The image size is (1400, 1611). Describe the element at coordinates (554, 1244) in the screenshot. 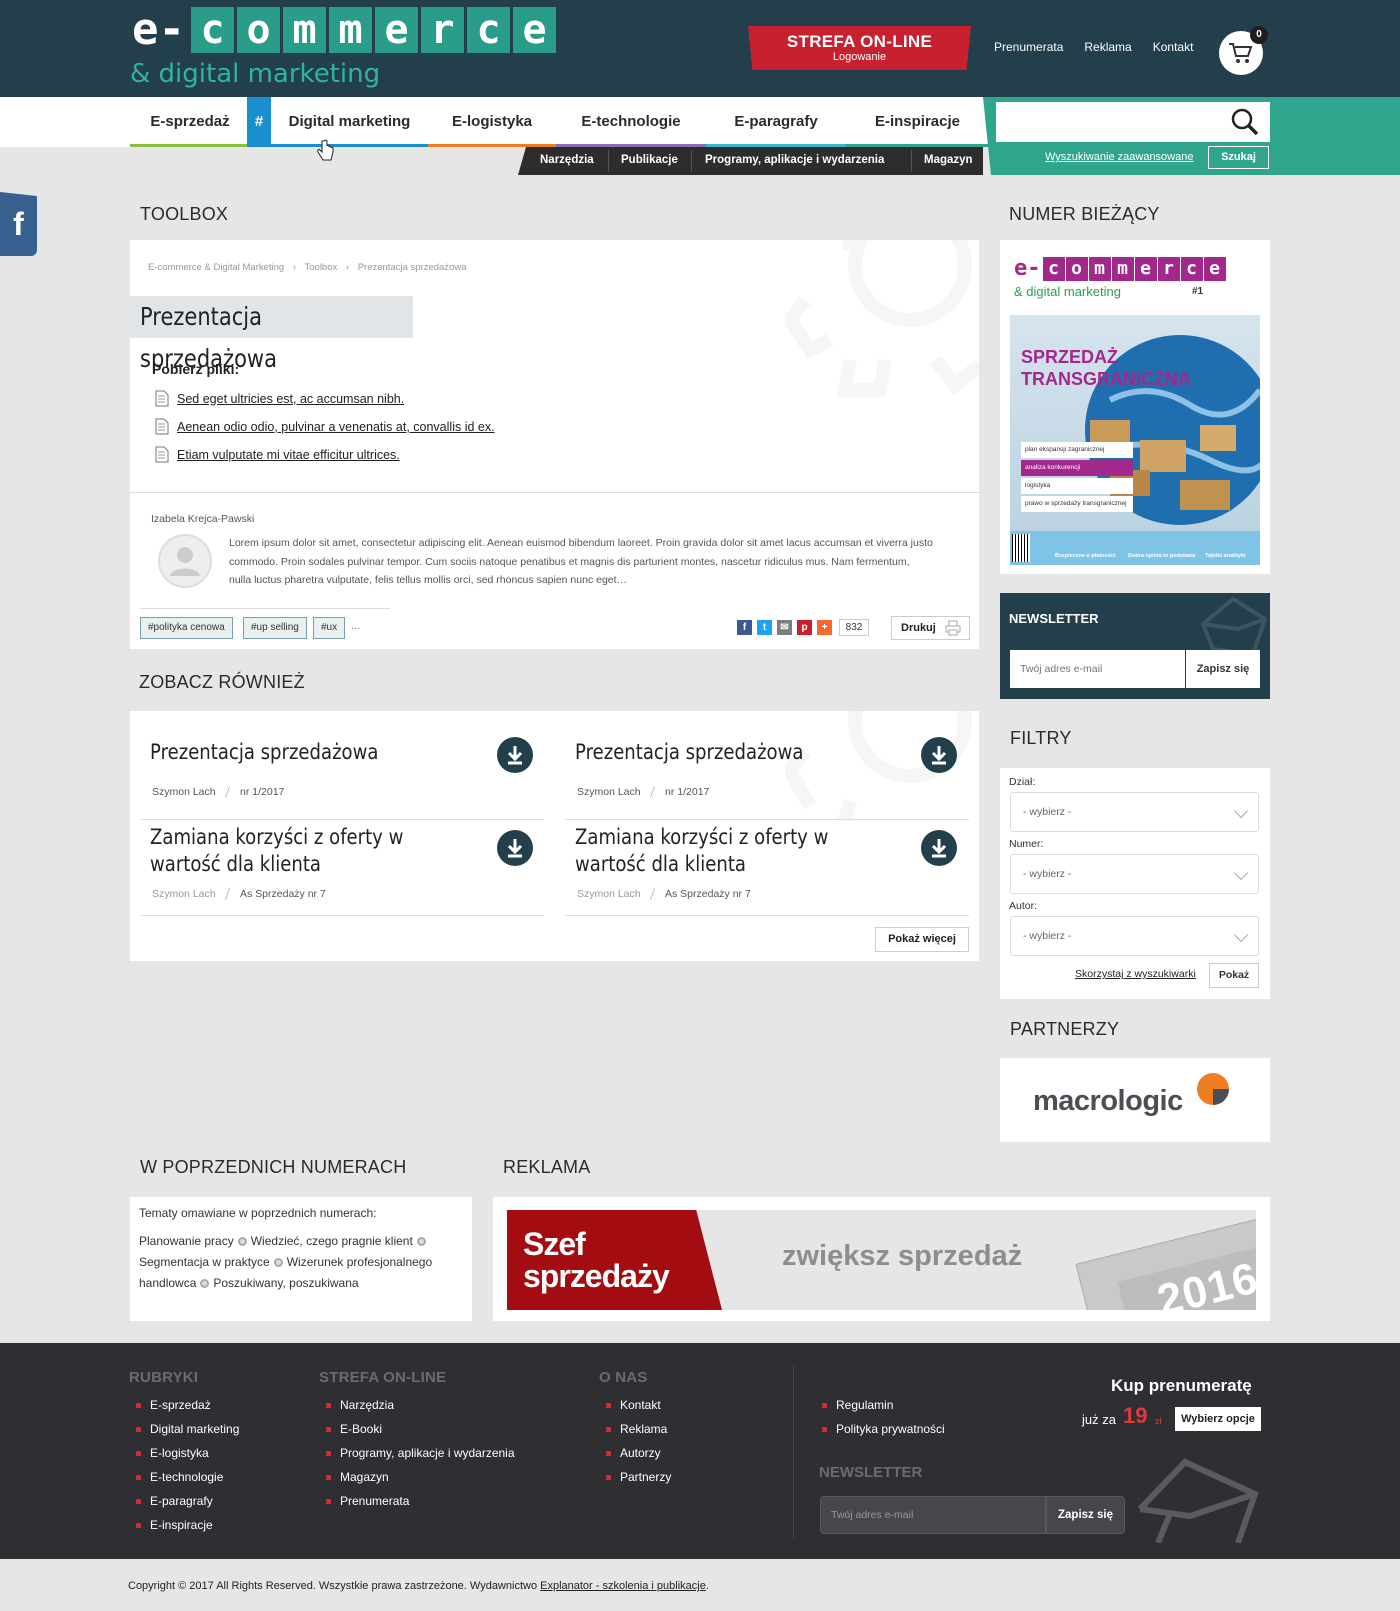

I see `ad-brand-line1: Szef` at that location.